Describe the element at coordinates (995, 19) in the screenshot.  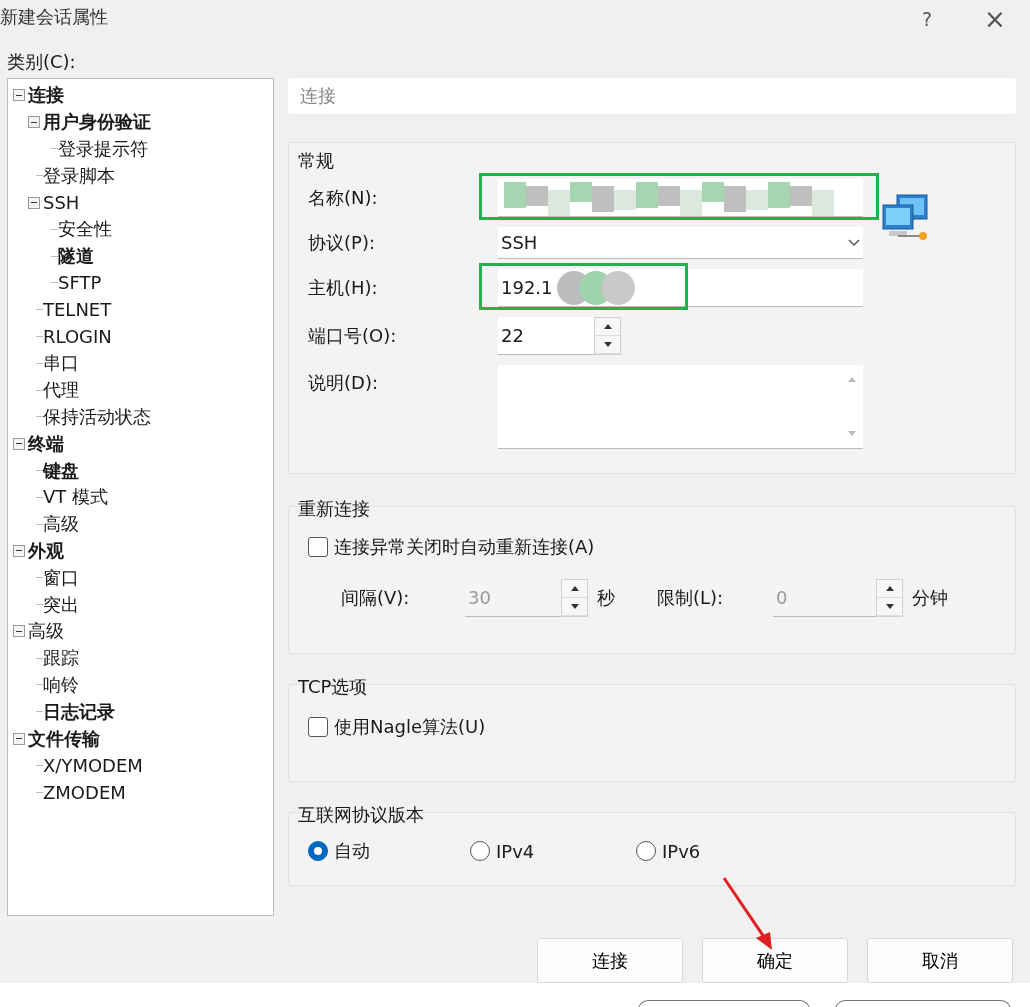
I see `close-button: ×` at that location.